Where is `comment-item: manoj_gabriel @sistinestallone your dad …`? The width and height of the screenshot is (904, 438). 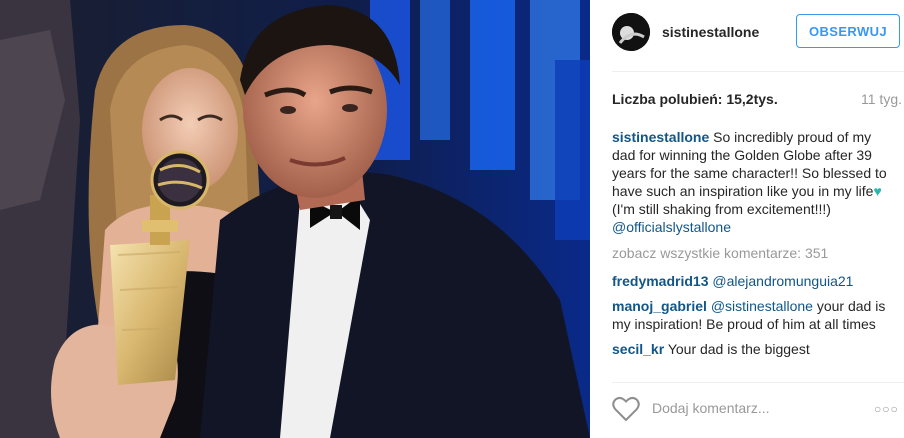
comment-item: manoj_gabriel @sistinestallone your dad … is located at coordinates (753, 315).